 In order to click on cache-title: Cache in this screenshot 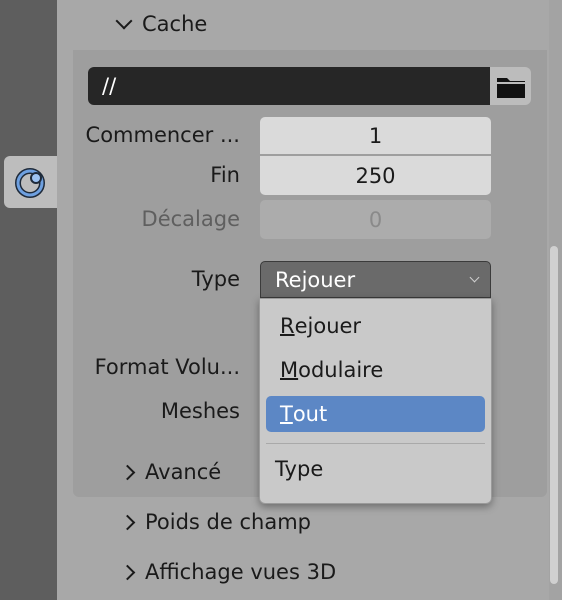, I will do `click(175, 24)`.